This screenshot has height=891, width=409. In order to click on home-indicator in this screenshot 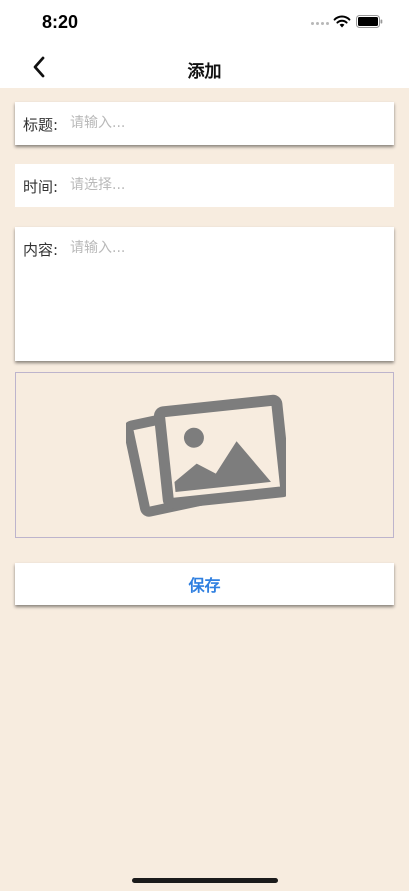, I will do `click(205, 880)`.